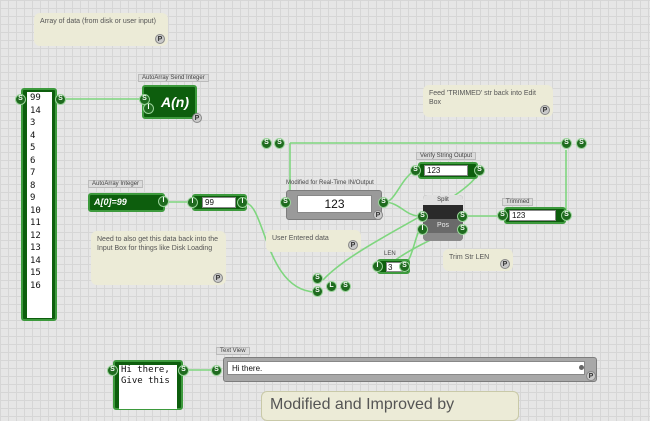 The height and width of the screenshot is (421, 650). Describe the element at coordinates (41, 198) in the screenshot. I see `array-list-row: 9` at that location.